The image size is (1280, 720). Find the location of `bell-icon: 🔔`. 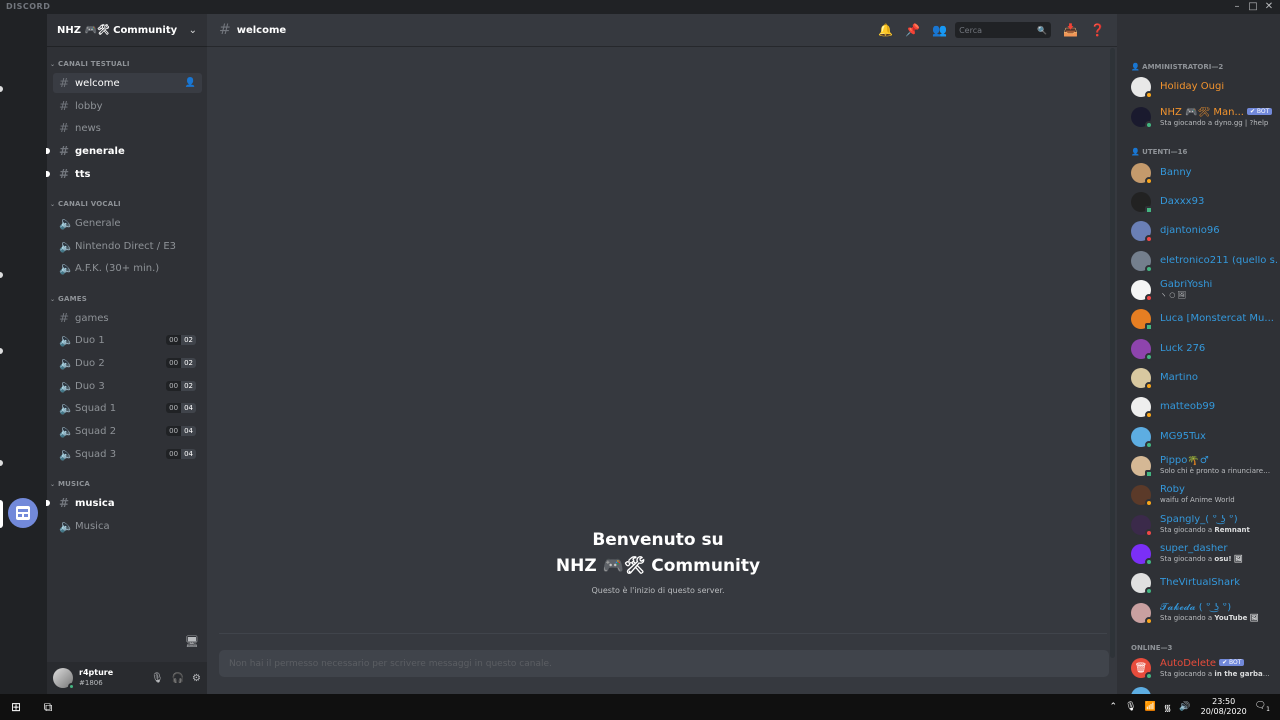

bell-icon: 🔔 is located at coordinates (885, 30).